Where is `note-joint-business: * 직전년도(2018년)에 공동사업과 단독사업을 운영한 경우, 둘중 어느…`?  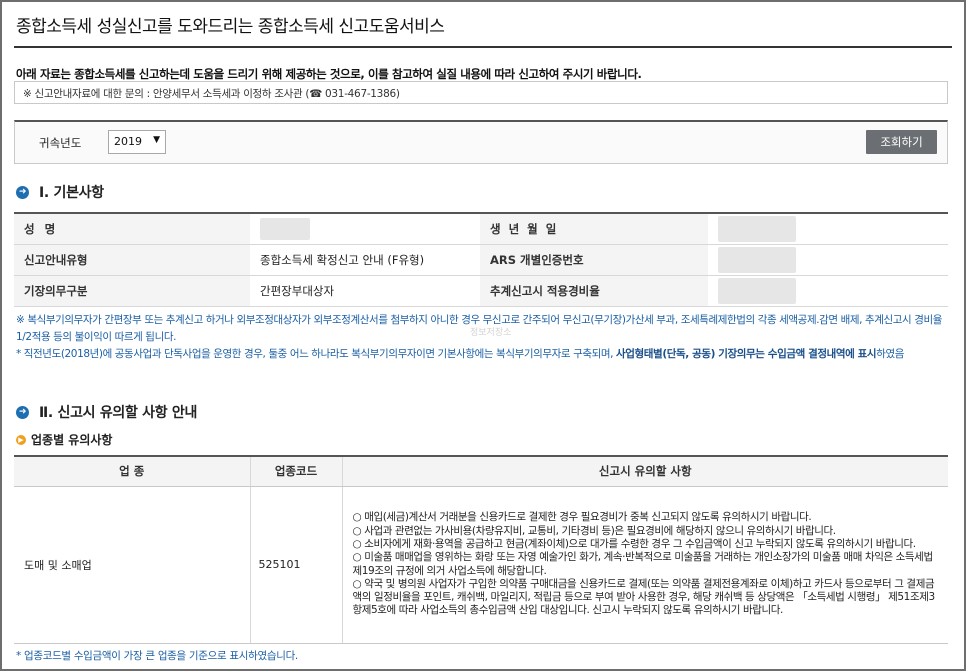 note-joint-business: * 직전년도(2018년)에 공동사업과 단독사업을 운영한 경우, 둘중 어느… is located at coordinates (460, 354).